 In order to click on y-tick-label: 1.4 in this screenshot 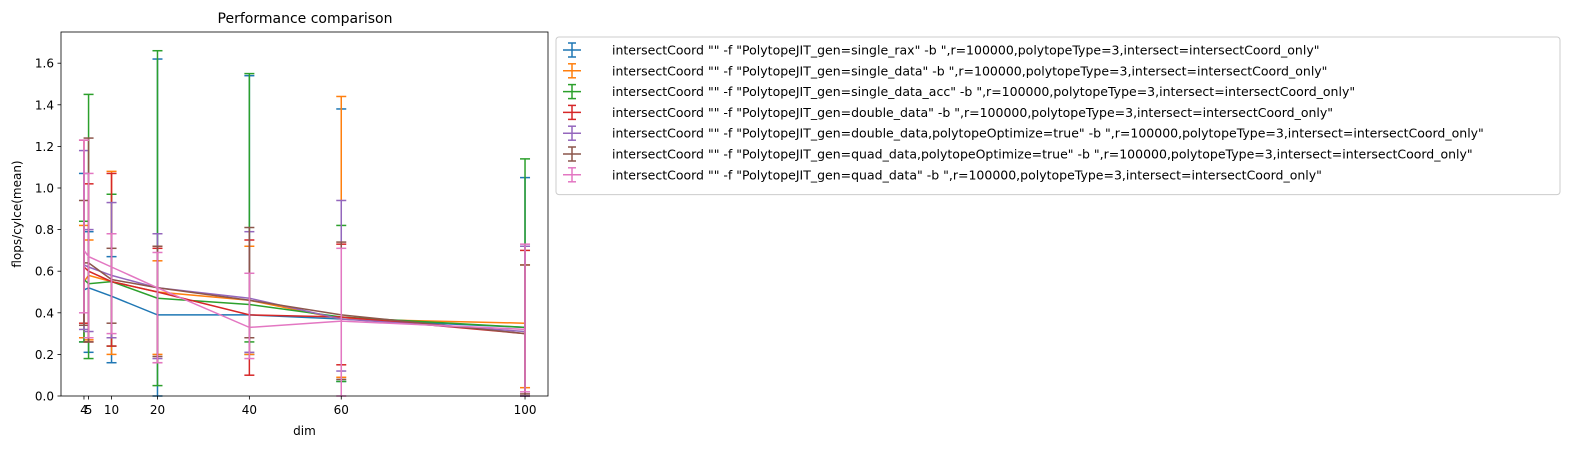, I will do `click(44, 105)`.